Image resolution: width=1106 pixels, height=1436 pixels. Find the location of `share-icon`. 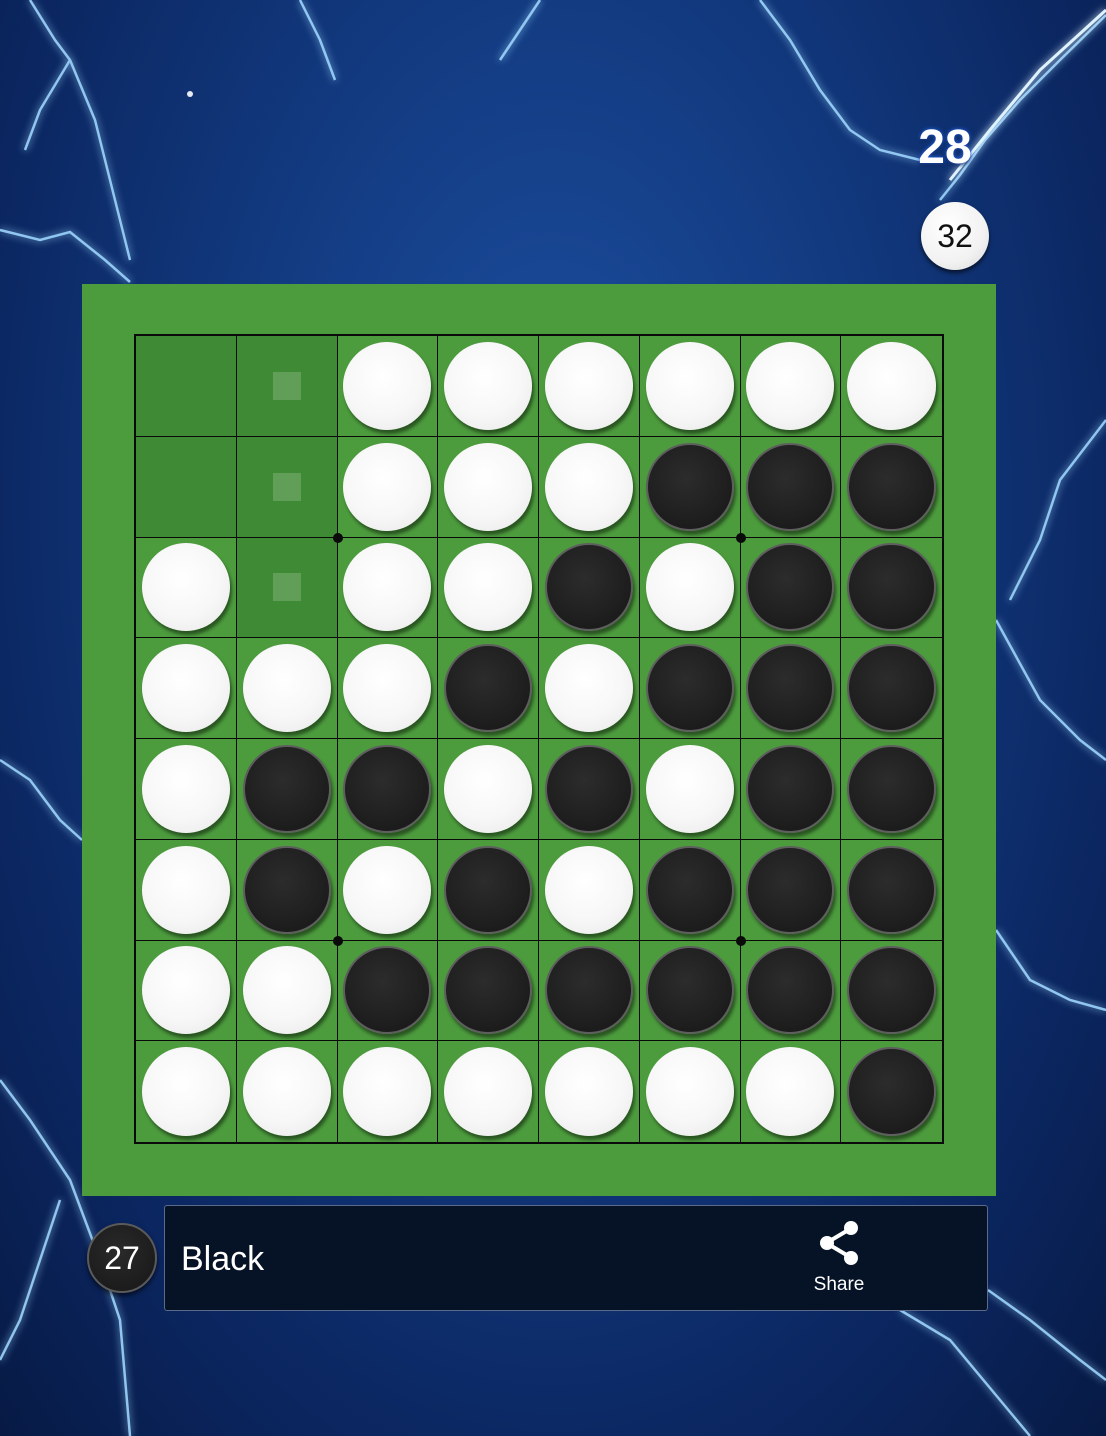

share-icon is located at coordinates (839, 1243).